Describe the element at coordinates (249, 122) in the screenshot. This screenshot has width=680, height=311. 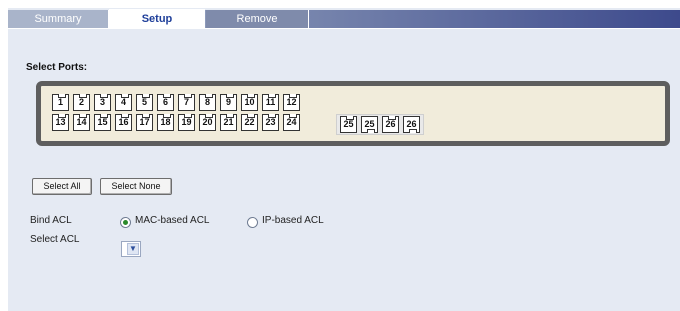
I see `port-22-button: 22` at that location.